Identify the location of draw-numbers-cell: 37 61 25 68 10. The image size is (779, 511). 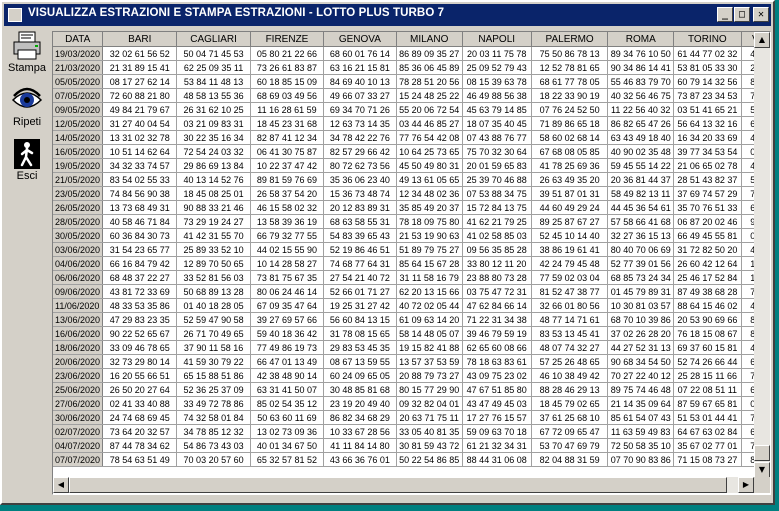
(570, 417).